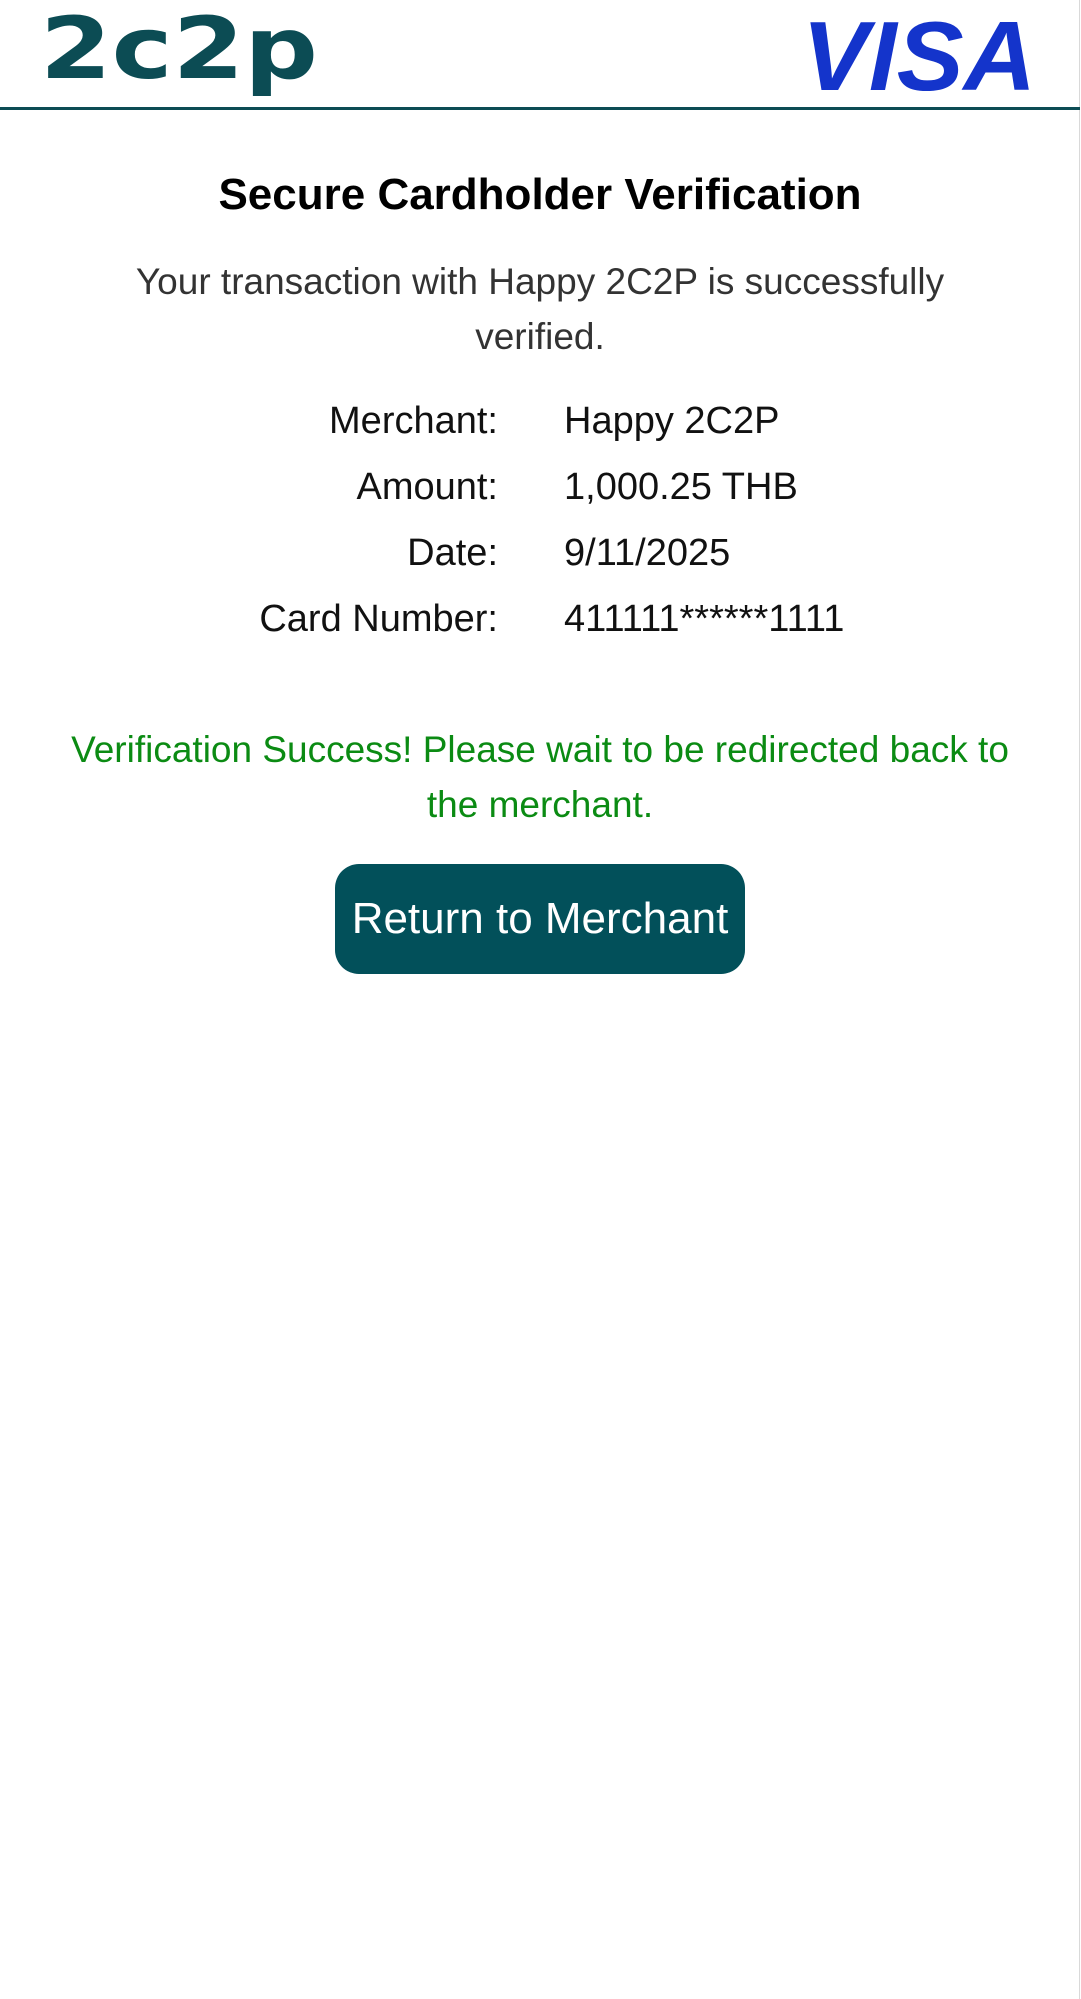 The width and height of the screenshot is (1081, 1999). I want to click on date-label: Date:, so click(452, 553).